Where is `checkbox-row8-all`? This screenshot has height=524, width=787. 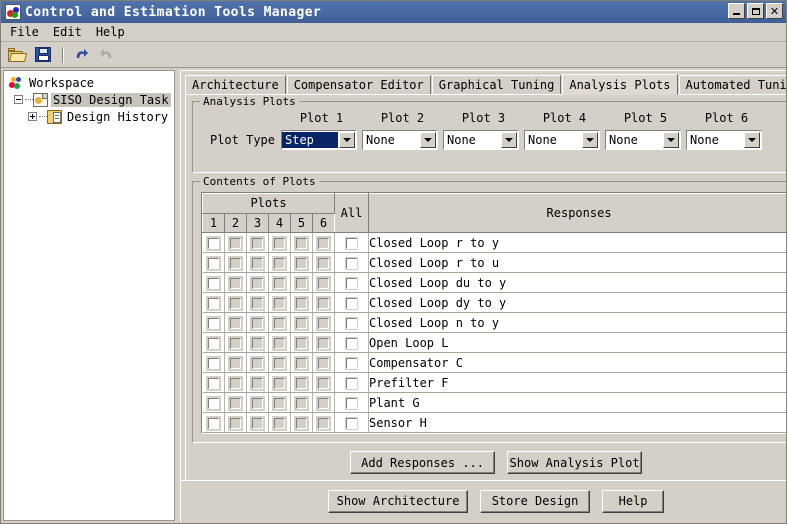
checkbox-row8-all is located at coordinates (351, 383).